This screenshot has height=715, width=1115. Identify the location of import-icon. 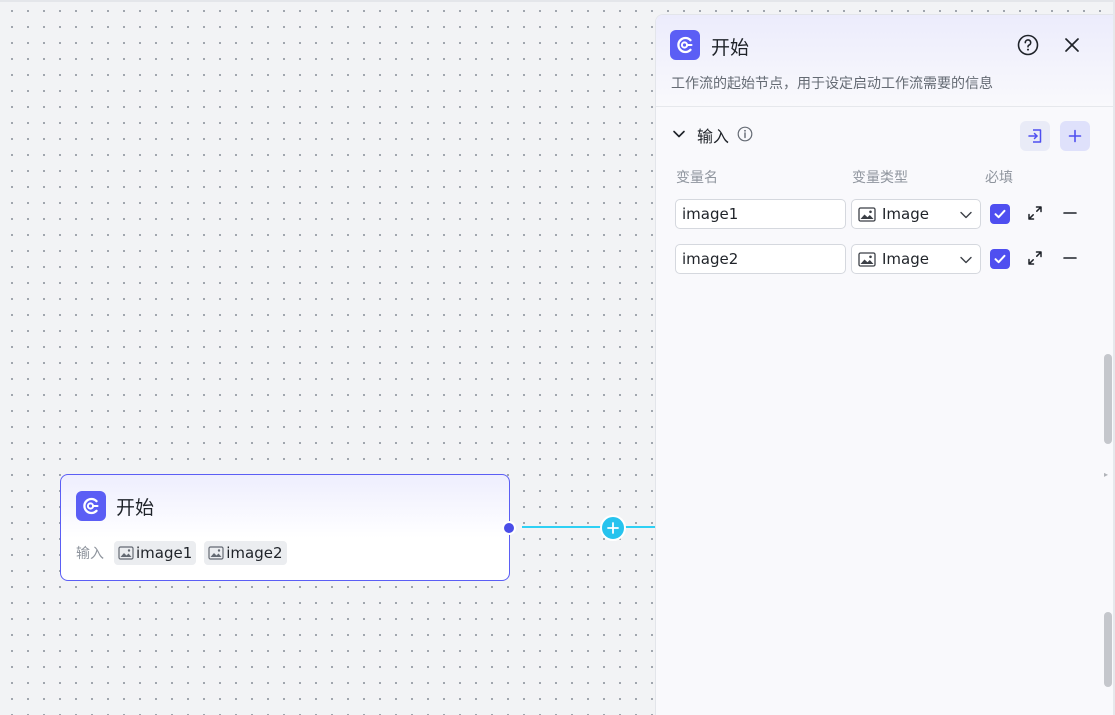
(1035, 136).